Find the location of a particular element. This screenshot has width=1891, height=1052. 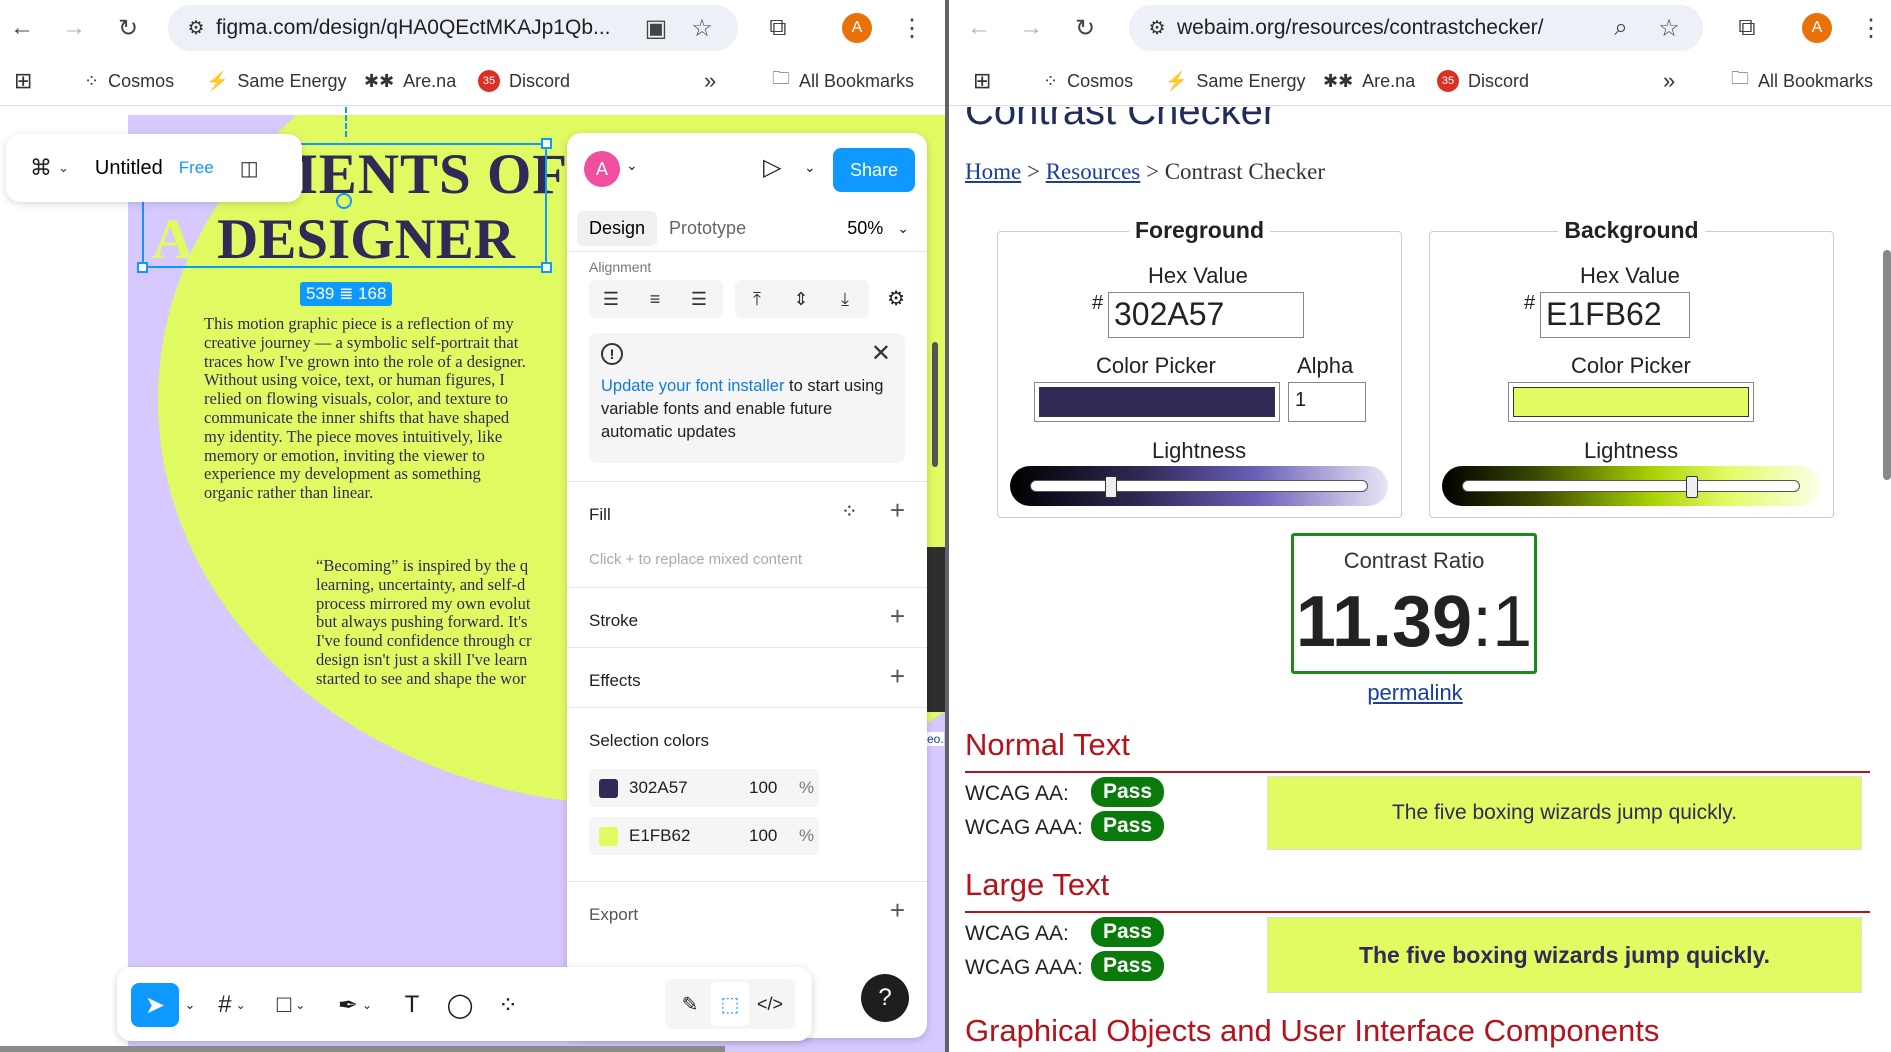

vertical-scrollbar is located at coordinates (935, 404).